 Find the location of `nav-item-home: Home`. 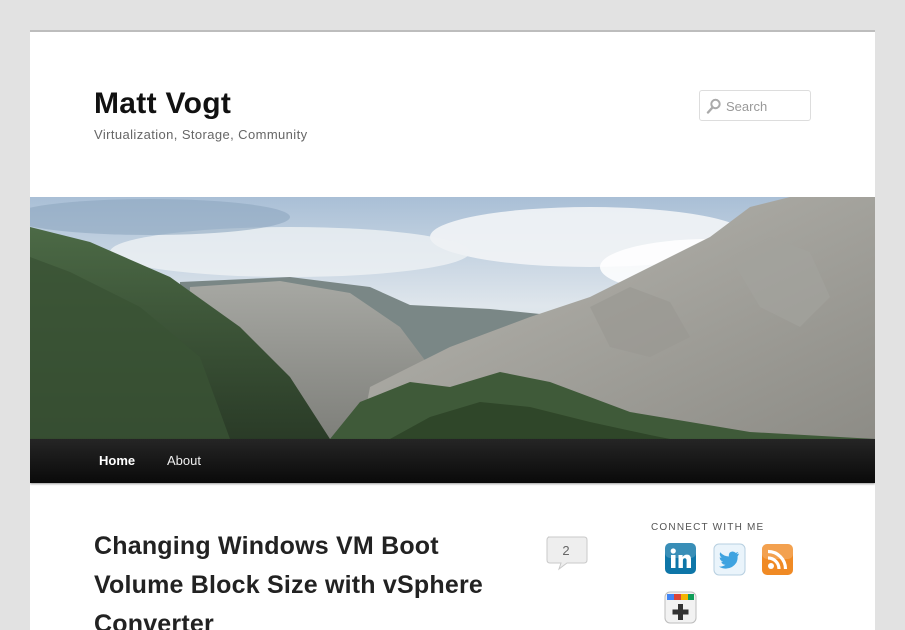

nav-item-home: Home is located at coordinates (117, 461).